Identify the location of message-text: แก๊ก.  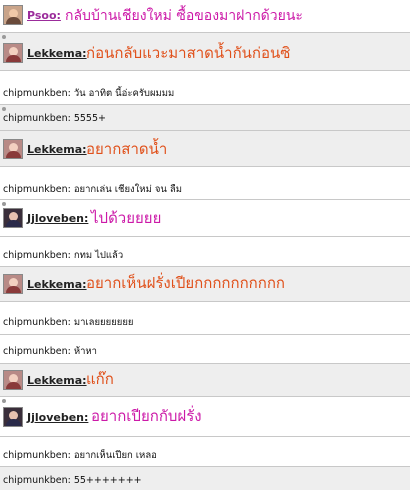
(100, 379).